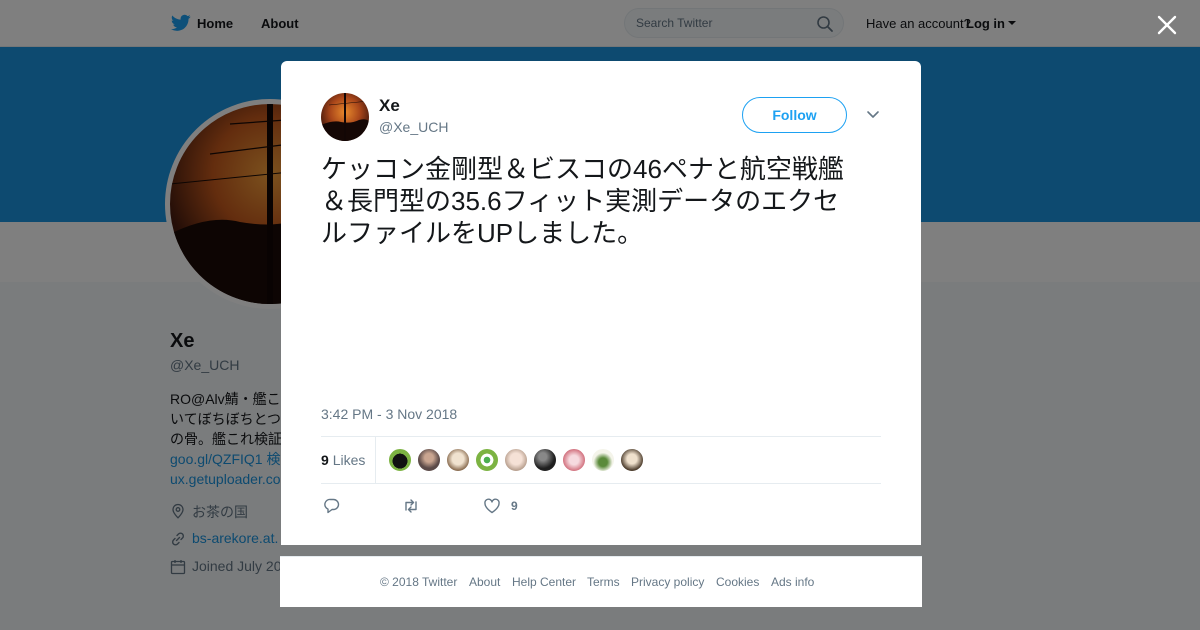 This screenshot has height=630, width=1200. Describe the element at coordinates (325, 460) in the screenshot. I see `likes-number: 9` at that location.